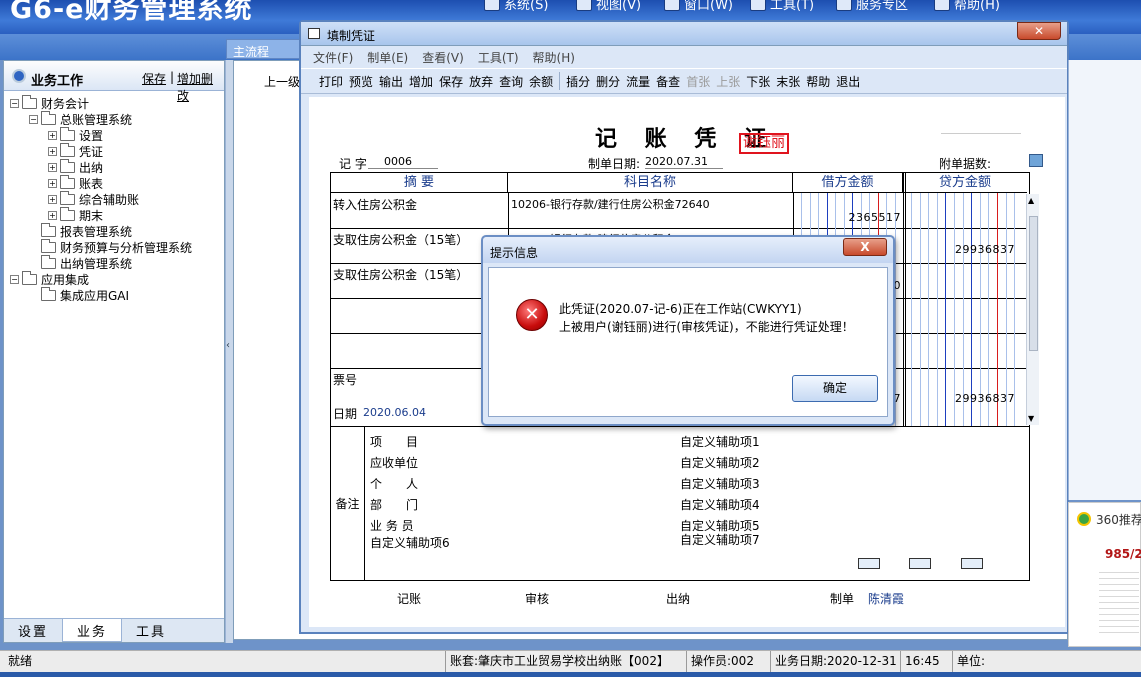 The height and width of the screenshot is (677, 1141). What do you see at coordinates (110, 246) in the screenshot?
I see `nav-tree-item: 财务预算与分析管理系统` at bounding box center [110, 246].